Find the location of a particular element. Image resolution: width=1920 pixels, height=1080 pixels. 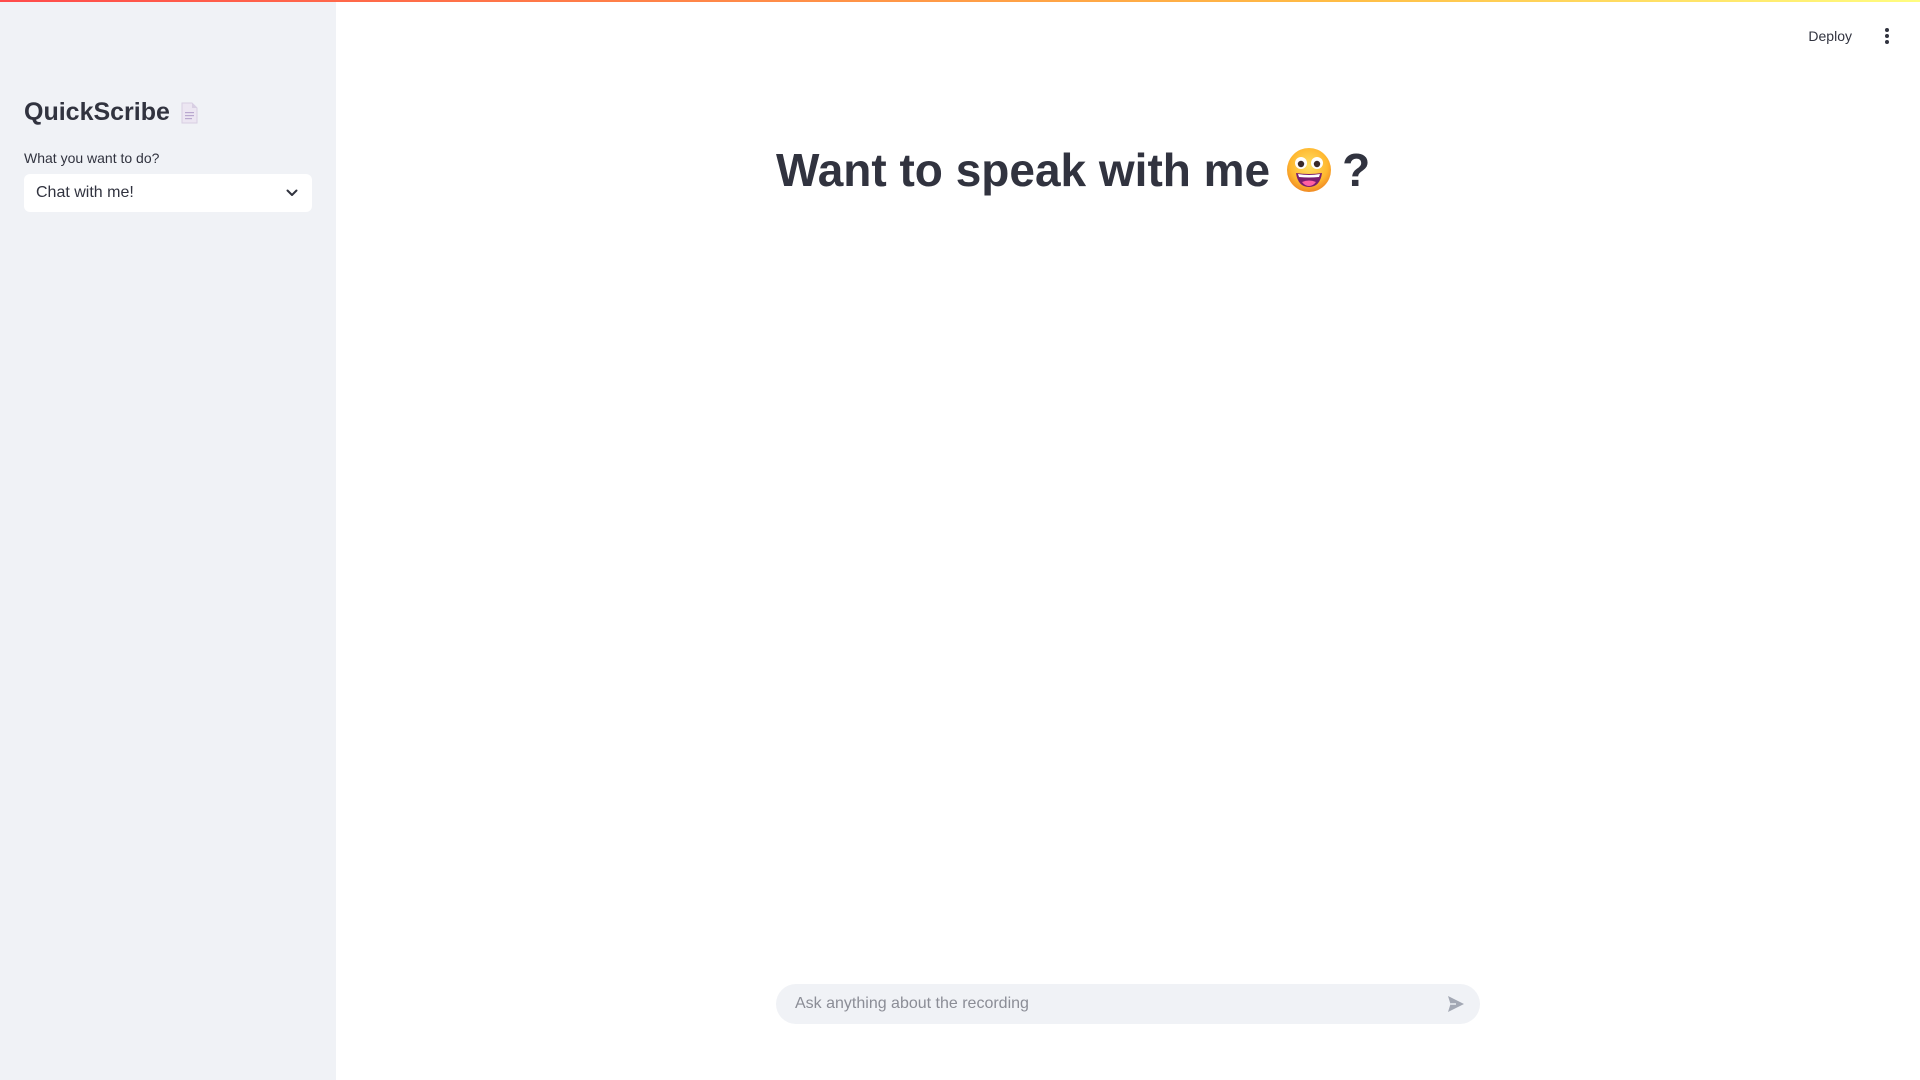

chat-input is located at coordinates (1118, 1004).